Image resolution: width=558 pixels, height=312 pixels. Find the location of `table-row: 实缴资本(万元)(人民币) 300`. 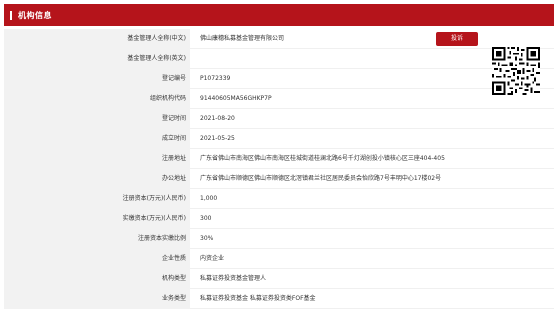

table-row: 实缴资本(万元)(人民币) 300 is located at coordinates (279, 218).